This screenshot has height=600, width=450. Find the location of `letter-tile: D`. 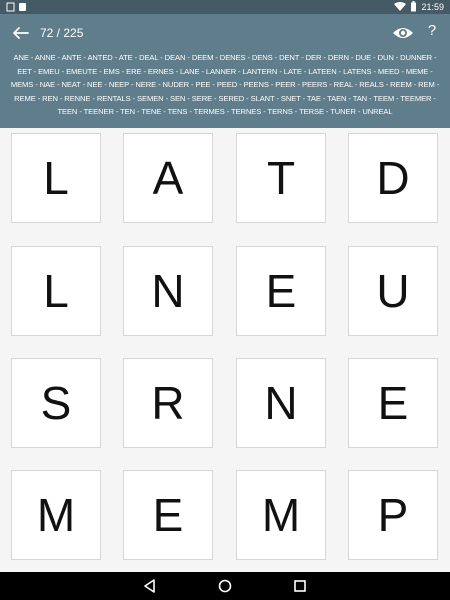

letter-tile: D is located at coordinates (393, 178).